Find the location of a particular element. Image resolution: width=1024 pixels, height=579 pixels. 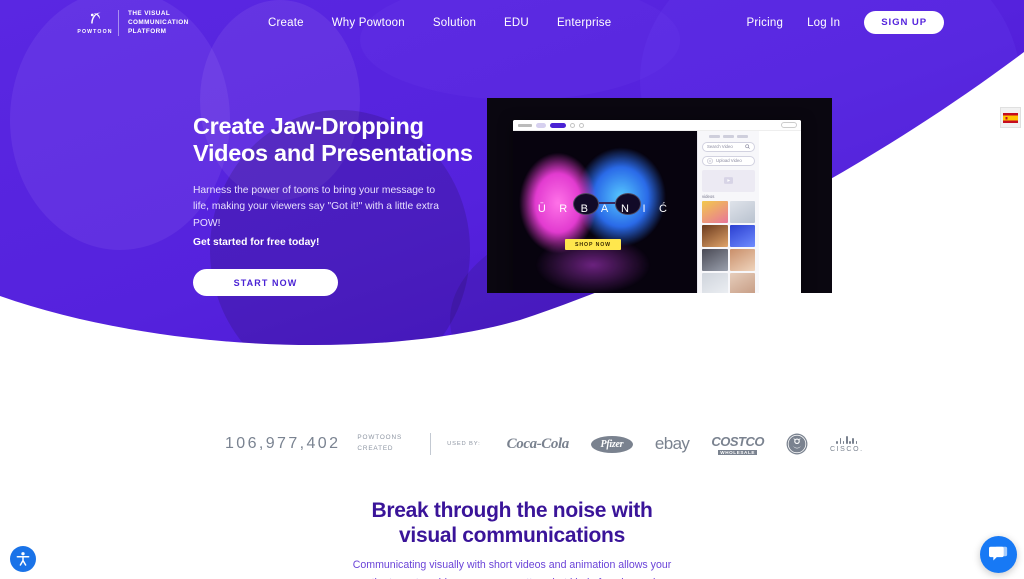

panel-thumbnail-grid is located at coordinates (728, 246).